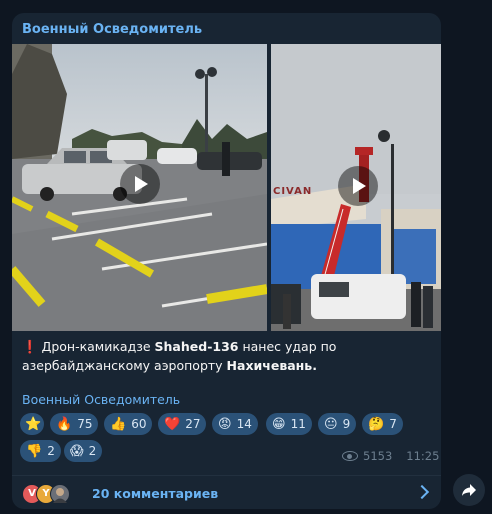 This screenshot has height=514, width=492. I want to click on thumbs-up-icon: 👍, so click(118, 424).